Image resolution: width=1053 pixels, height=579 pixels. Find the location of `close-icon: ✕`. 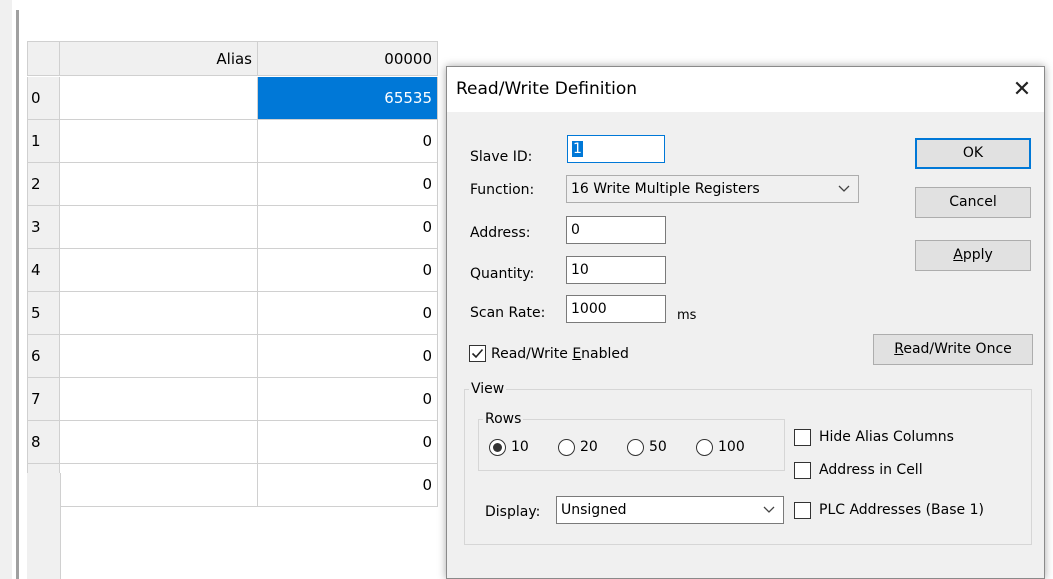

close-icon: ✕ is located at coordinates (1022, 89).